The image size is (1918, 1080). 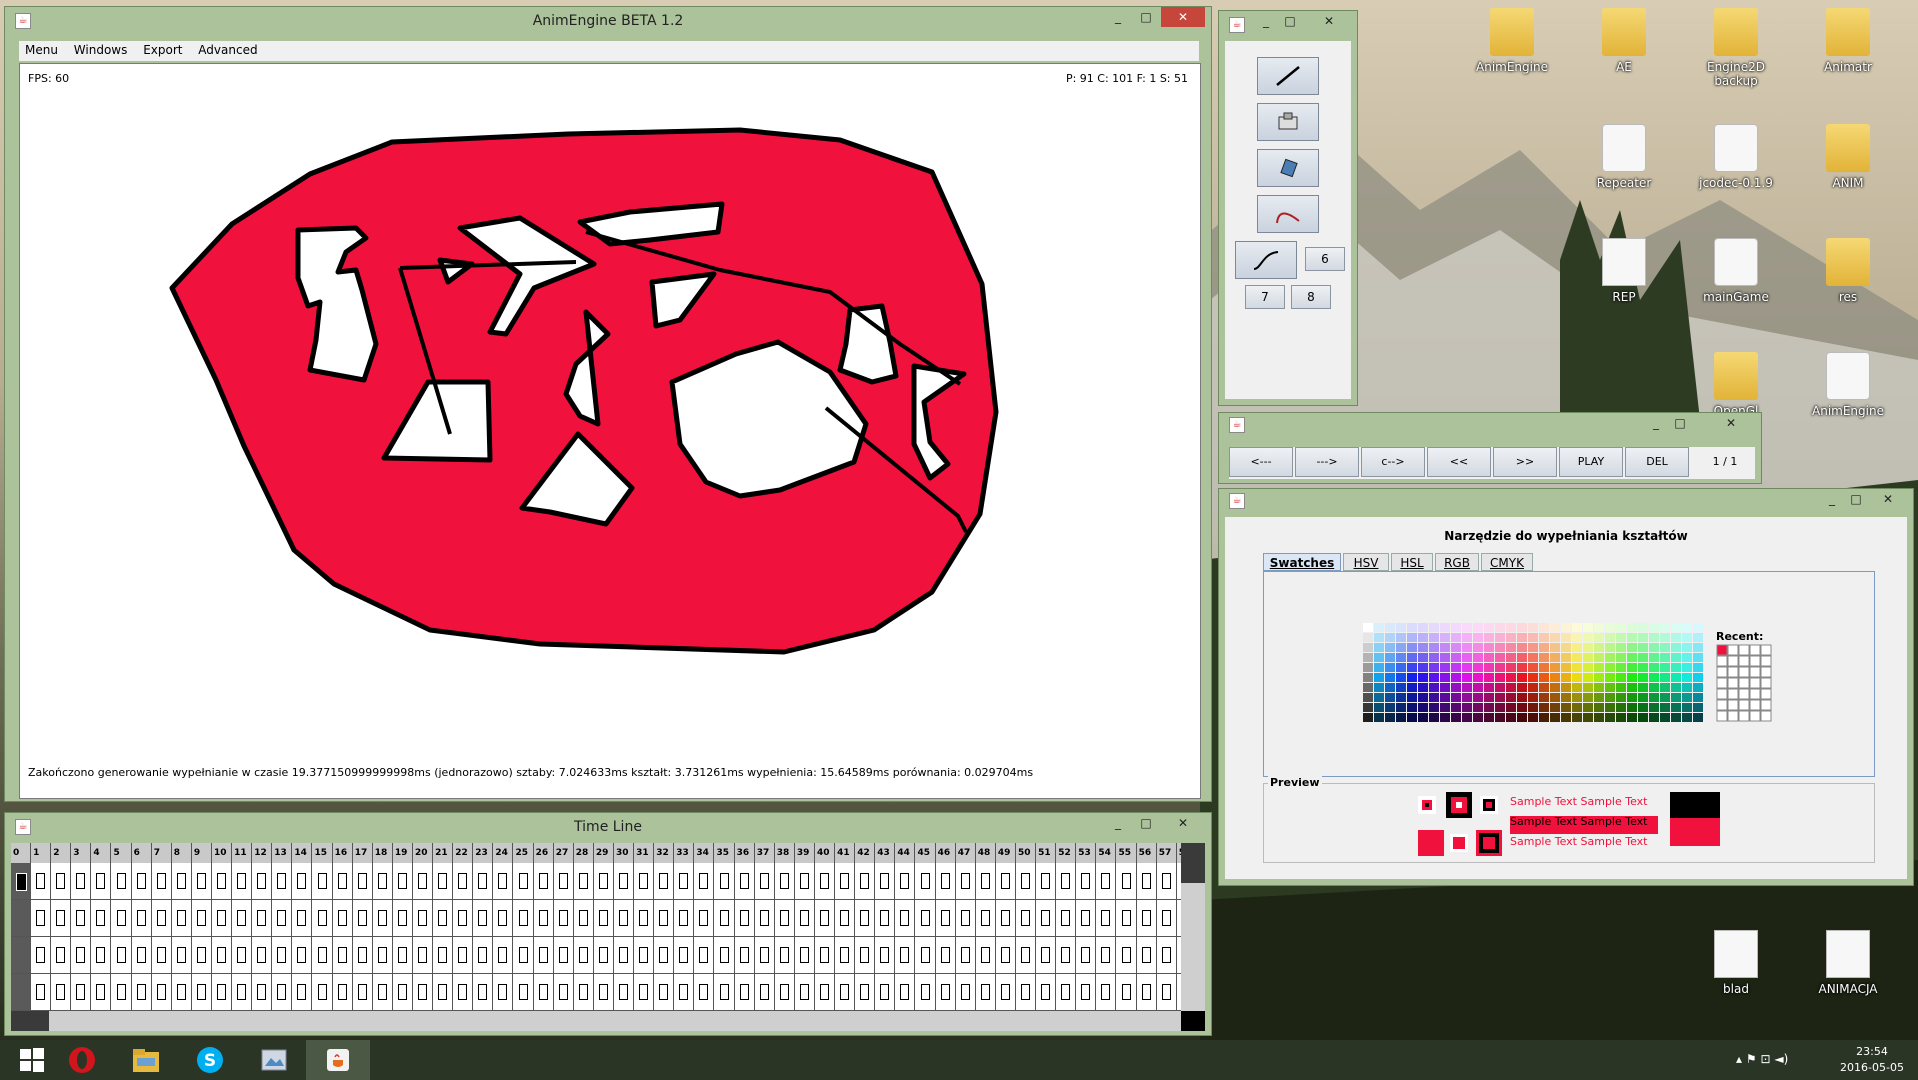 What do you see at coordinates (1288, 25) in the screenshot?
I see `tools-titlebar: ☕ _ □ ✕` at bounding box center [1288, 25].